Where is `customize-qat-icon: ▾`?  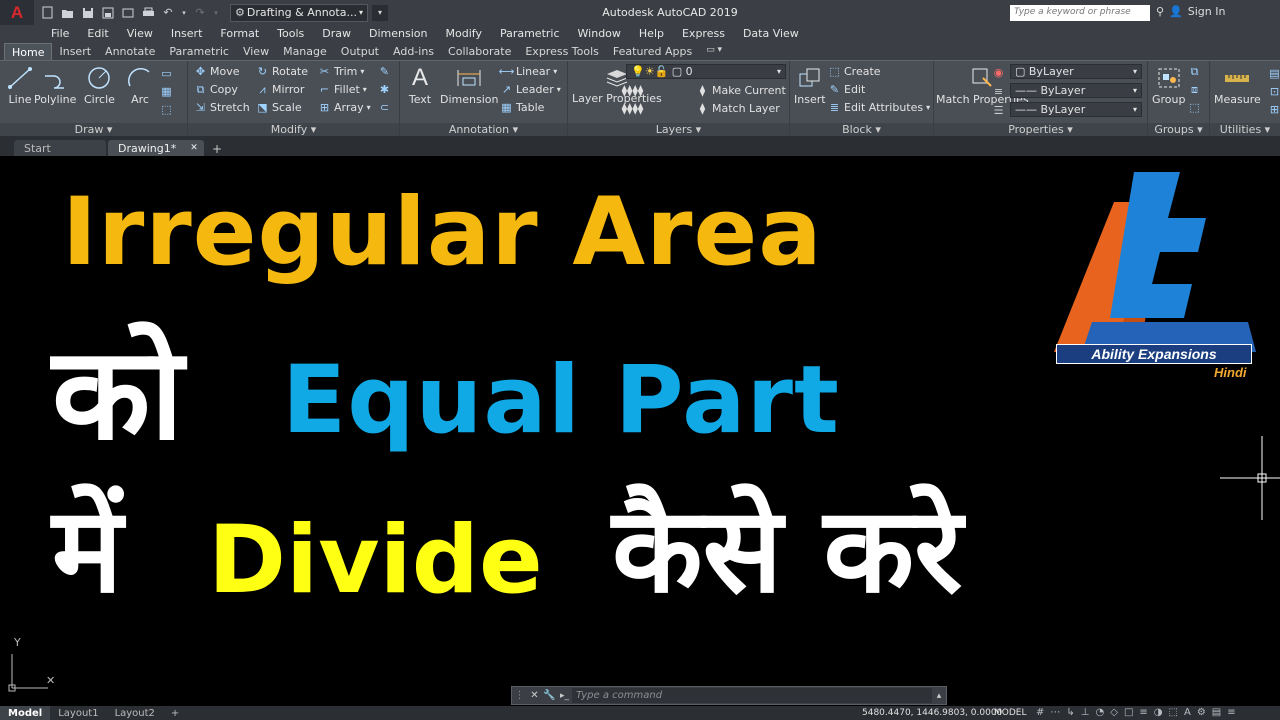
customize-qat-icon: ▾ is located at coordinates (380, 12).